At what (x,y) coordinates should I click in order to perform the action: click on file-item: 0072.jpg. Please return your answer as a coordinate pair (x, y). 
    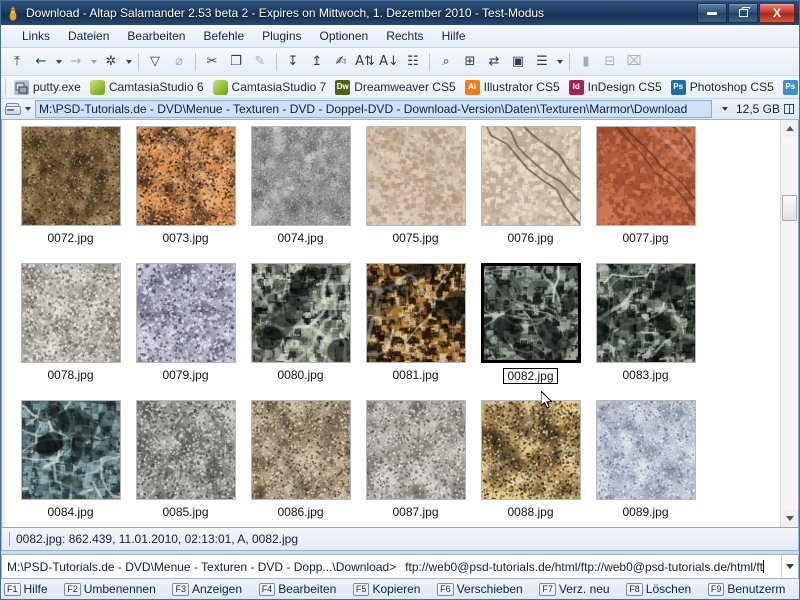
    Looking at the image, I should click on (70, 194).